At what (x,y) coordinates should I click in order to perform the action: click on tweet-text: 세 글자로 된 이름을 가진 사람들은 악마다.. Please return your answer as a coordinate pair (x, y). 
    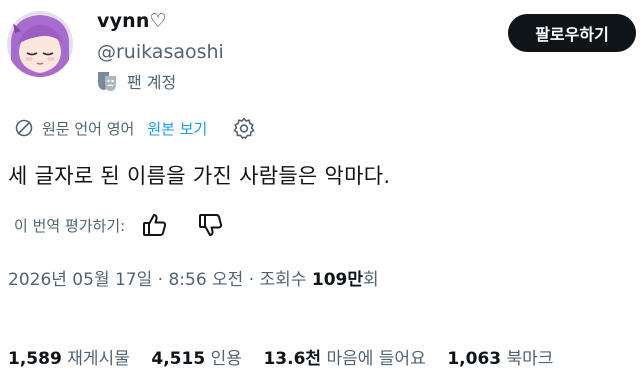
    Looking at the image, I should click on (199, 176).